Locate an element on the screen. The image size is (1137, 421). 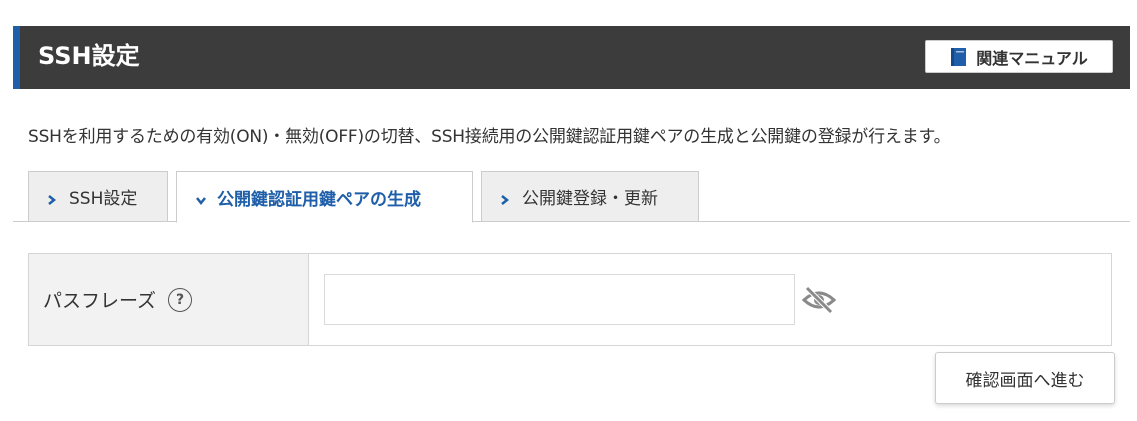
tab-ssh-settings: SSH設定 is located at coordinates (98, 196).